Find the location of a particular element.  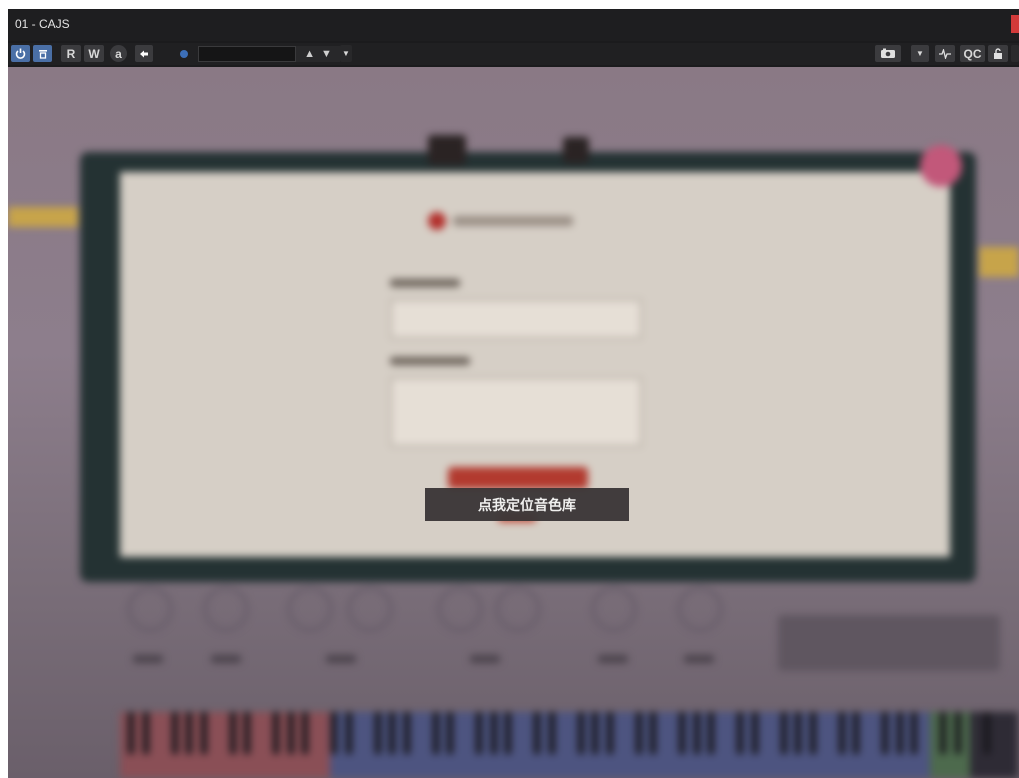

bypass-button is located at coordinates (42, 53).